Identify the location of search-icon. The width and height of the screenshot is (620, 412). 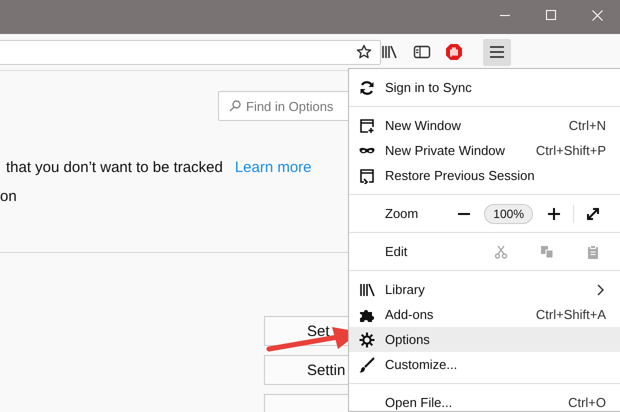
(235, 106).